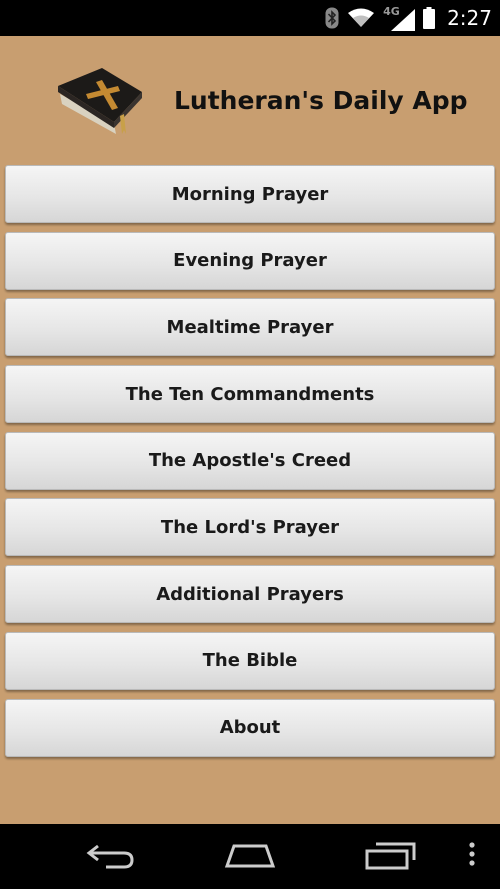 The width and height of the screenshot is (500, 889). Describe the element at coordinates (250, 660) in the screenshot. I see `bible-button: The Bible` at that location.